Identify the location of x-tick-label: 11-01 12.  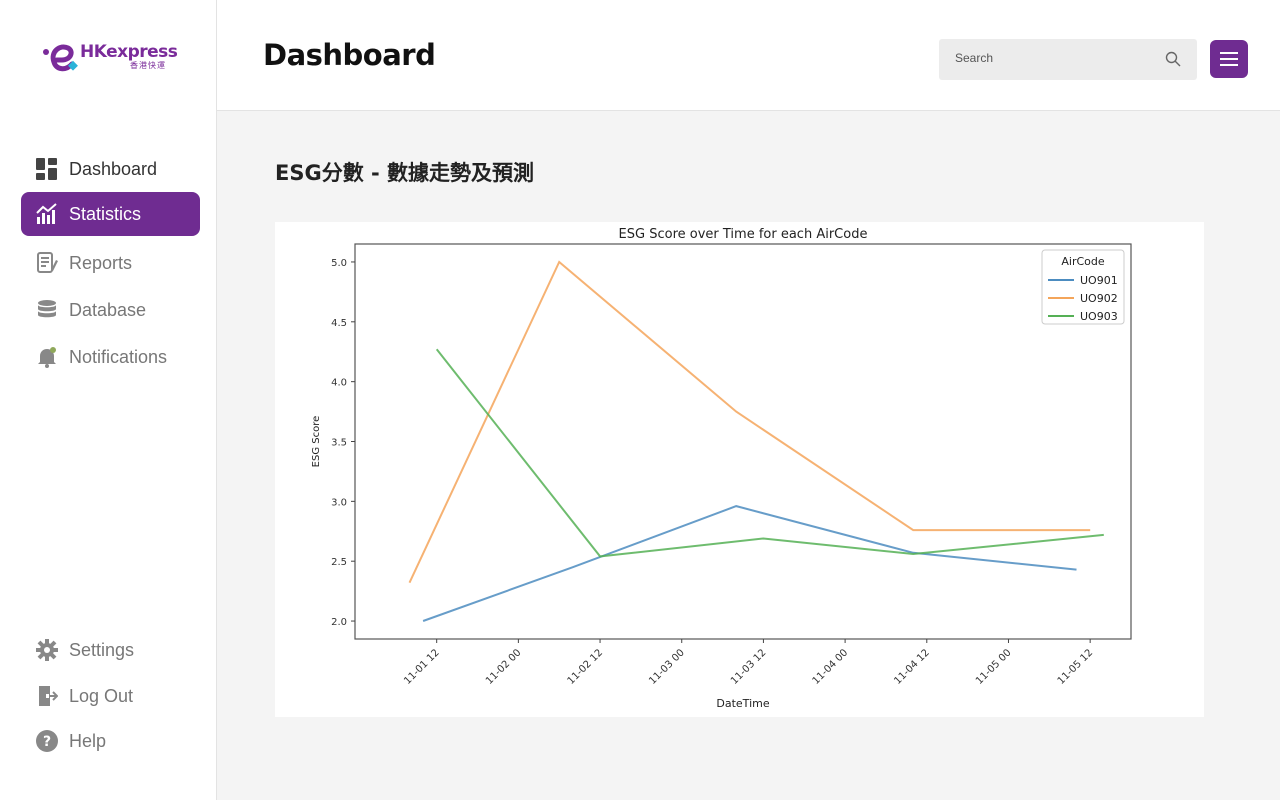
(422, 667).